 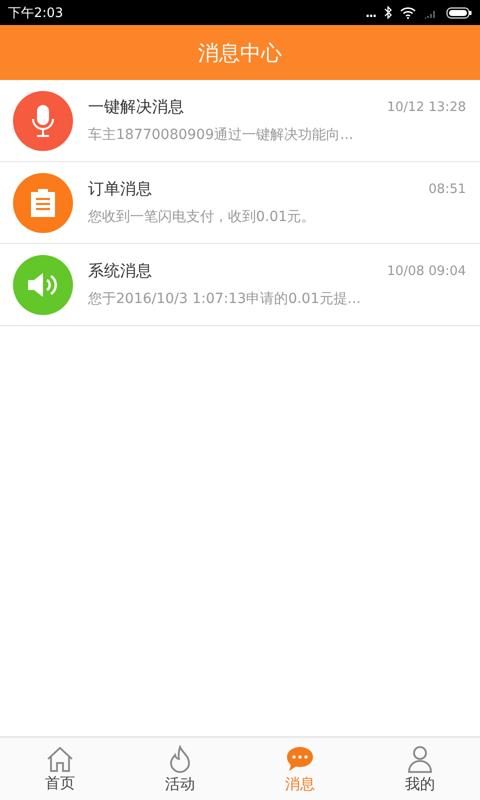 What do you see at coordinates (43, 203) in the screenshot?
I see `clipboard-icon` at bounding box center [43, 203].